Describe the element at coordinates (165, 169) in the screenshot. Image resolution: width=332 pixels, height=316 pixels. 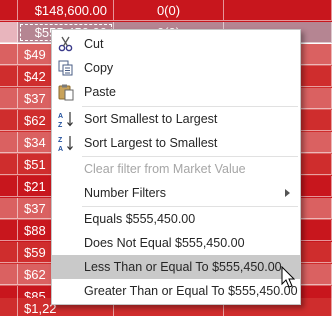
I see `menu-item-label: Clear filter from Market Value` at that location.